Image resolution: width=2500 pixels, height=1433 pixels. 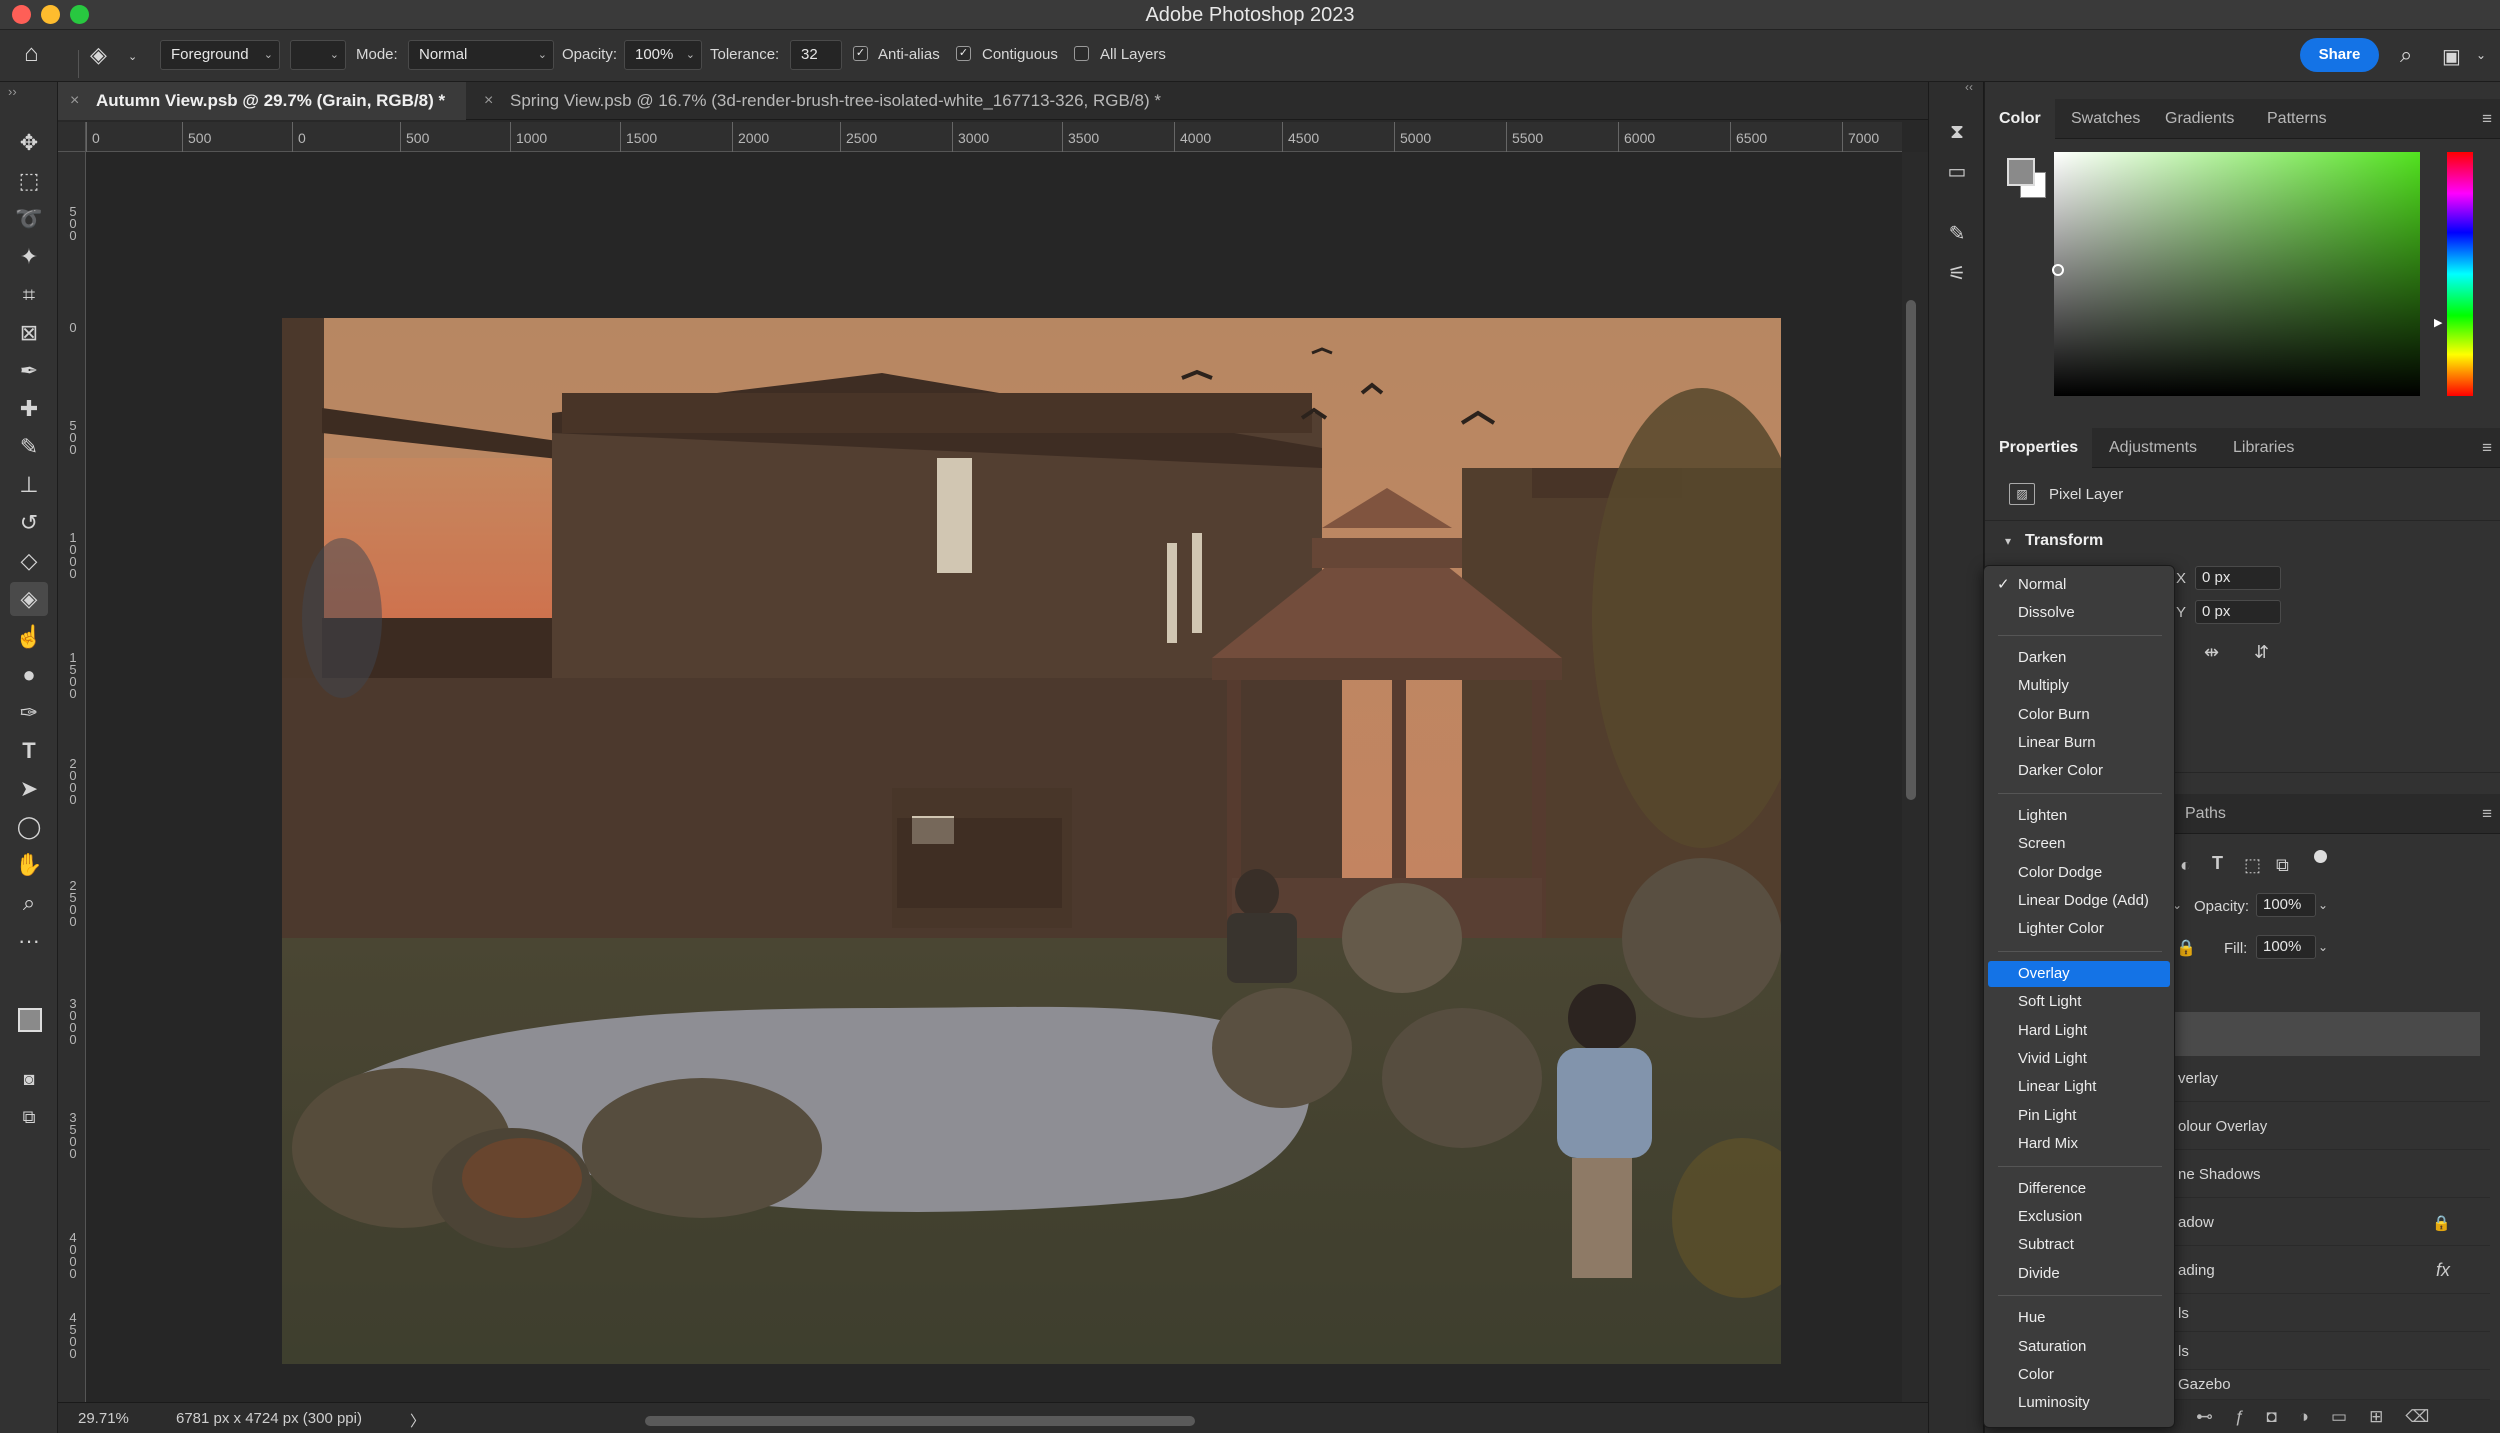 I want to click on marquee-tool-icon: ⬚, so click(x=29, y=181).